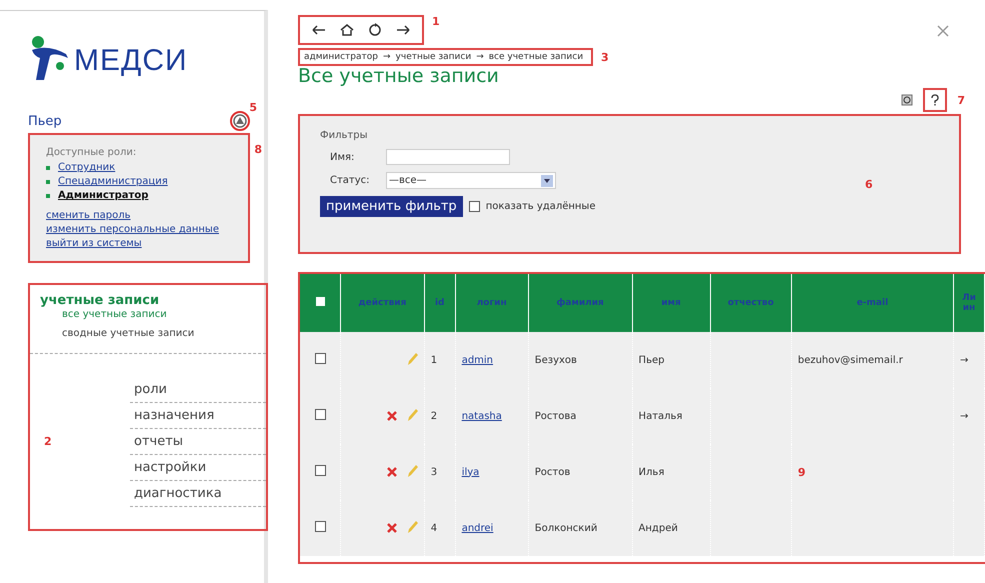 The width and height of the screenshot is (985, 583). What do you see at coordinates (198, 389) in the screenshot?
I see `menu-item: роли` at bounding box center [198, 389].